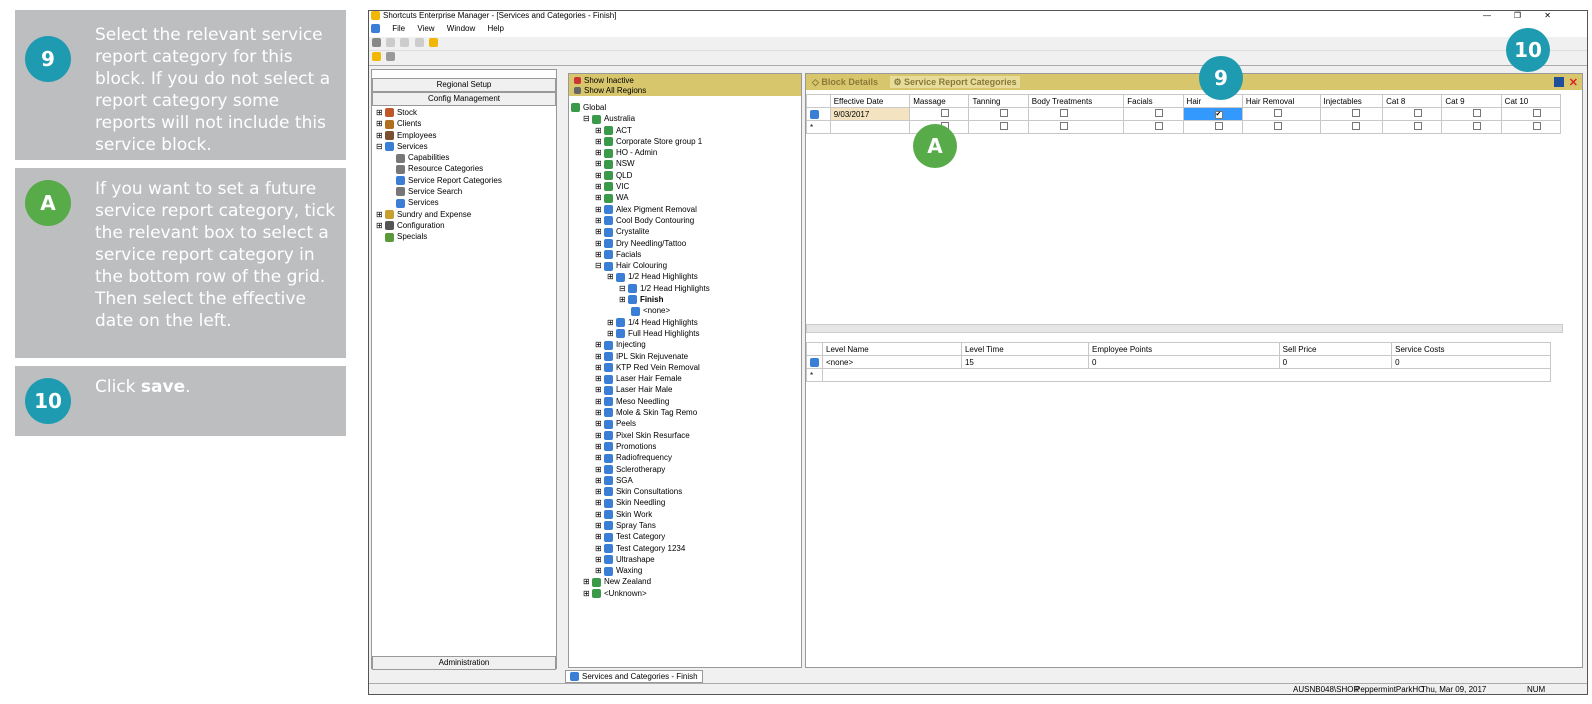  Describe the element at coordinates (1351, 101) in the screenshot. I see `column-header: Injectables` at that location.